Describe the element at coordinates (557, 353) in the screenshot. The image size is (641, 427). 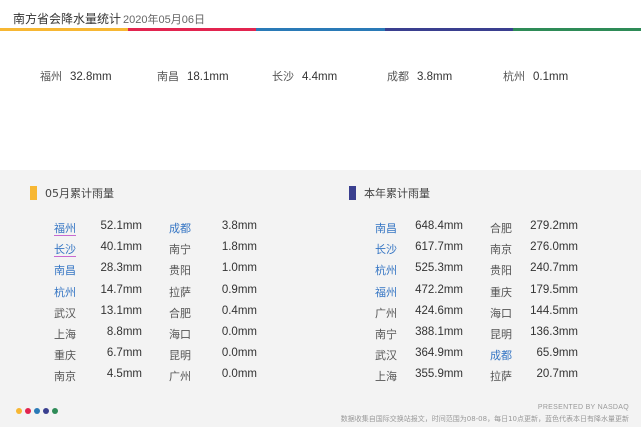
I see `rainfall-value: 65.9mm` at that location.